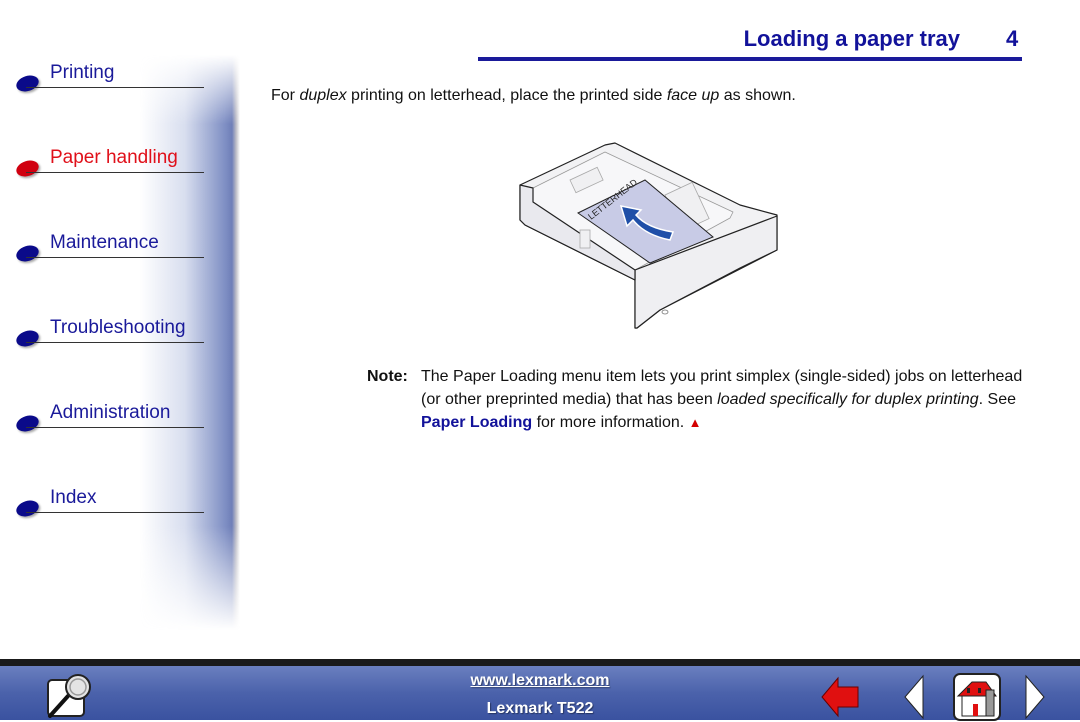 This screenshot has height=722, width=1080. What do you see at coordinates (693, 95) in the screenshot?
I see `intro-emphasis: face up` at bounding box center [693, 95].